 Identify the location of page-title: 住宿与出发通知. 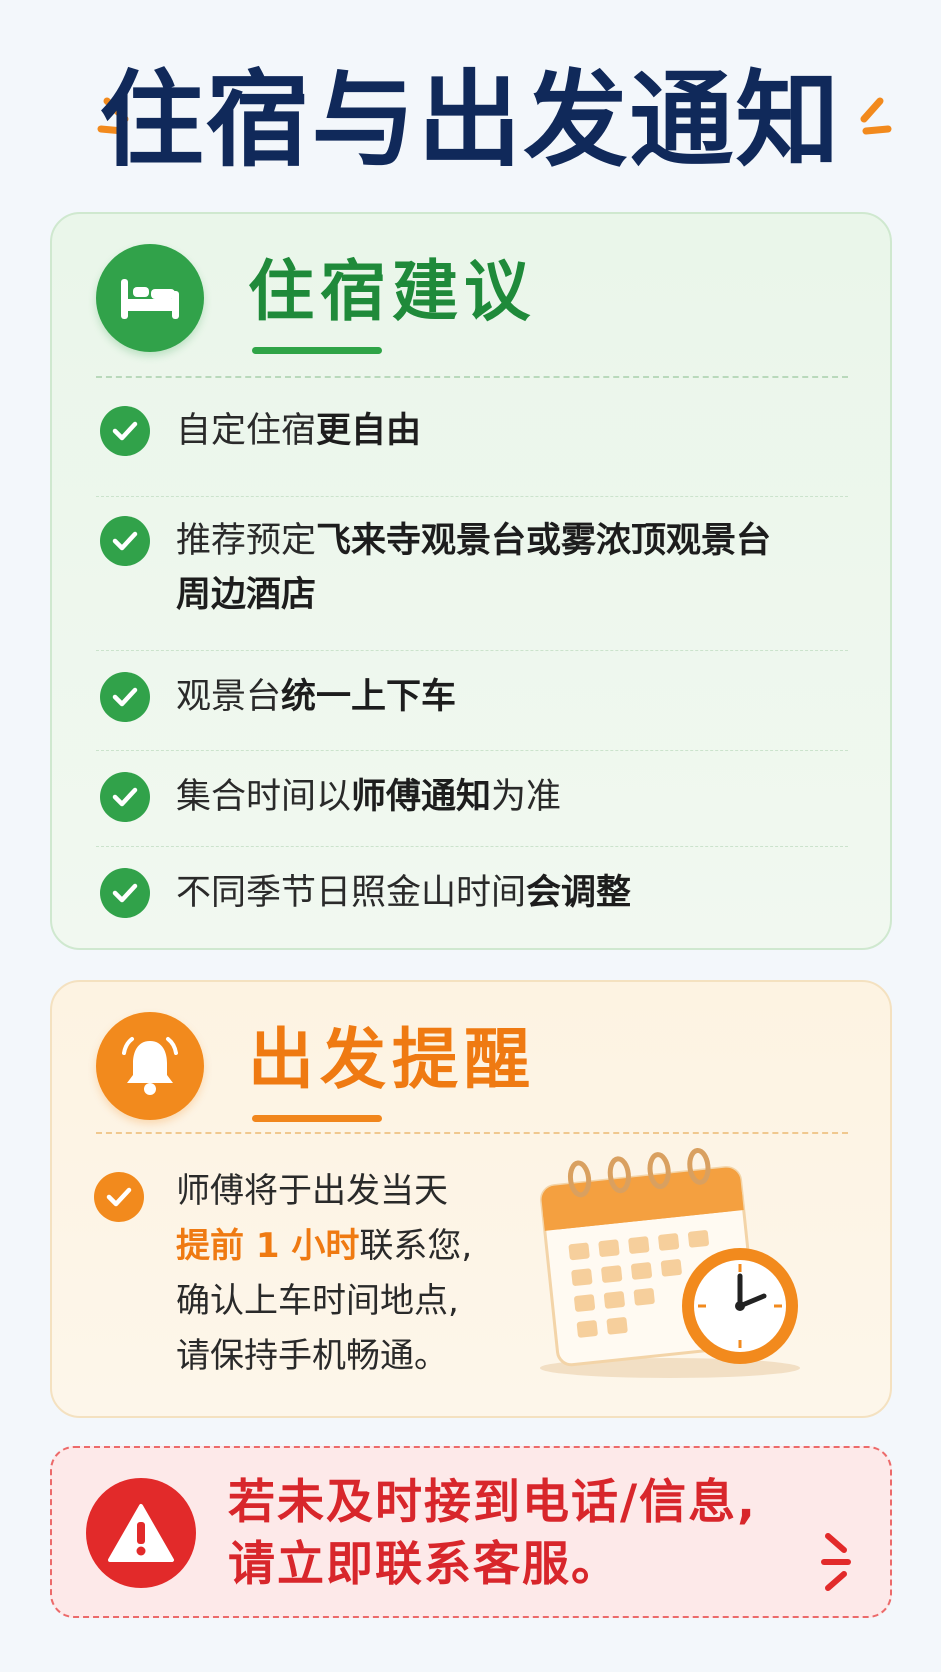
(470, 120).